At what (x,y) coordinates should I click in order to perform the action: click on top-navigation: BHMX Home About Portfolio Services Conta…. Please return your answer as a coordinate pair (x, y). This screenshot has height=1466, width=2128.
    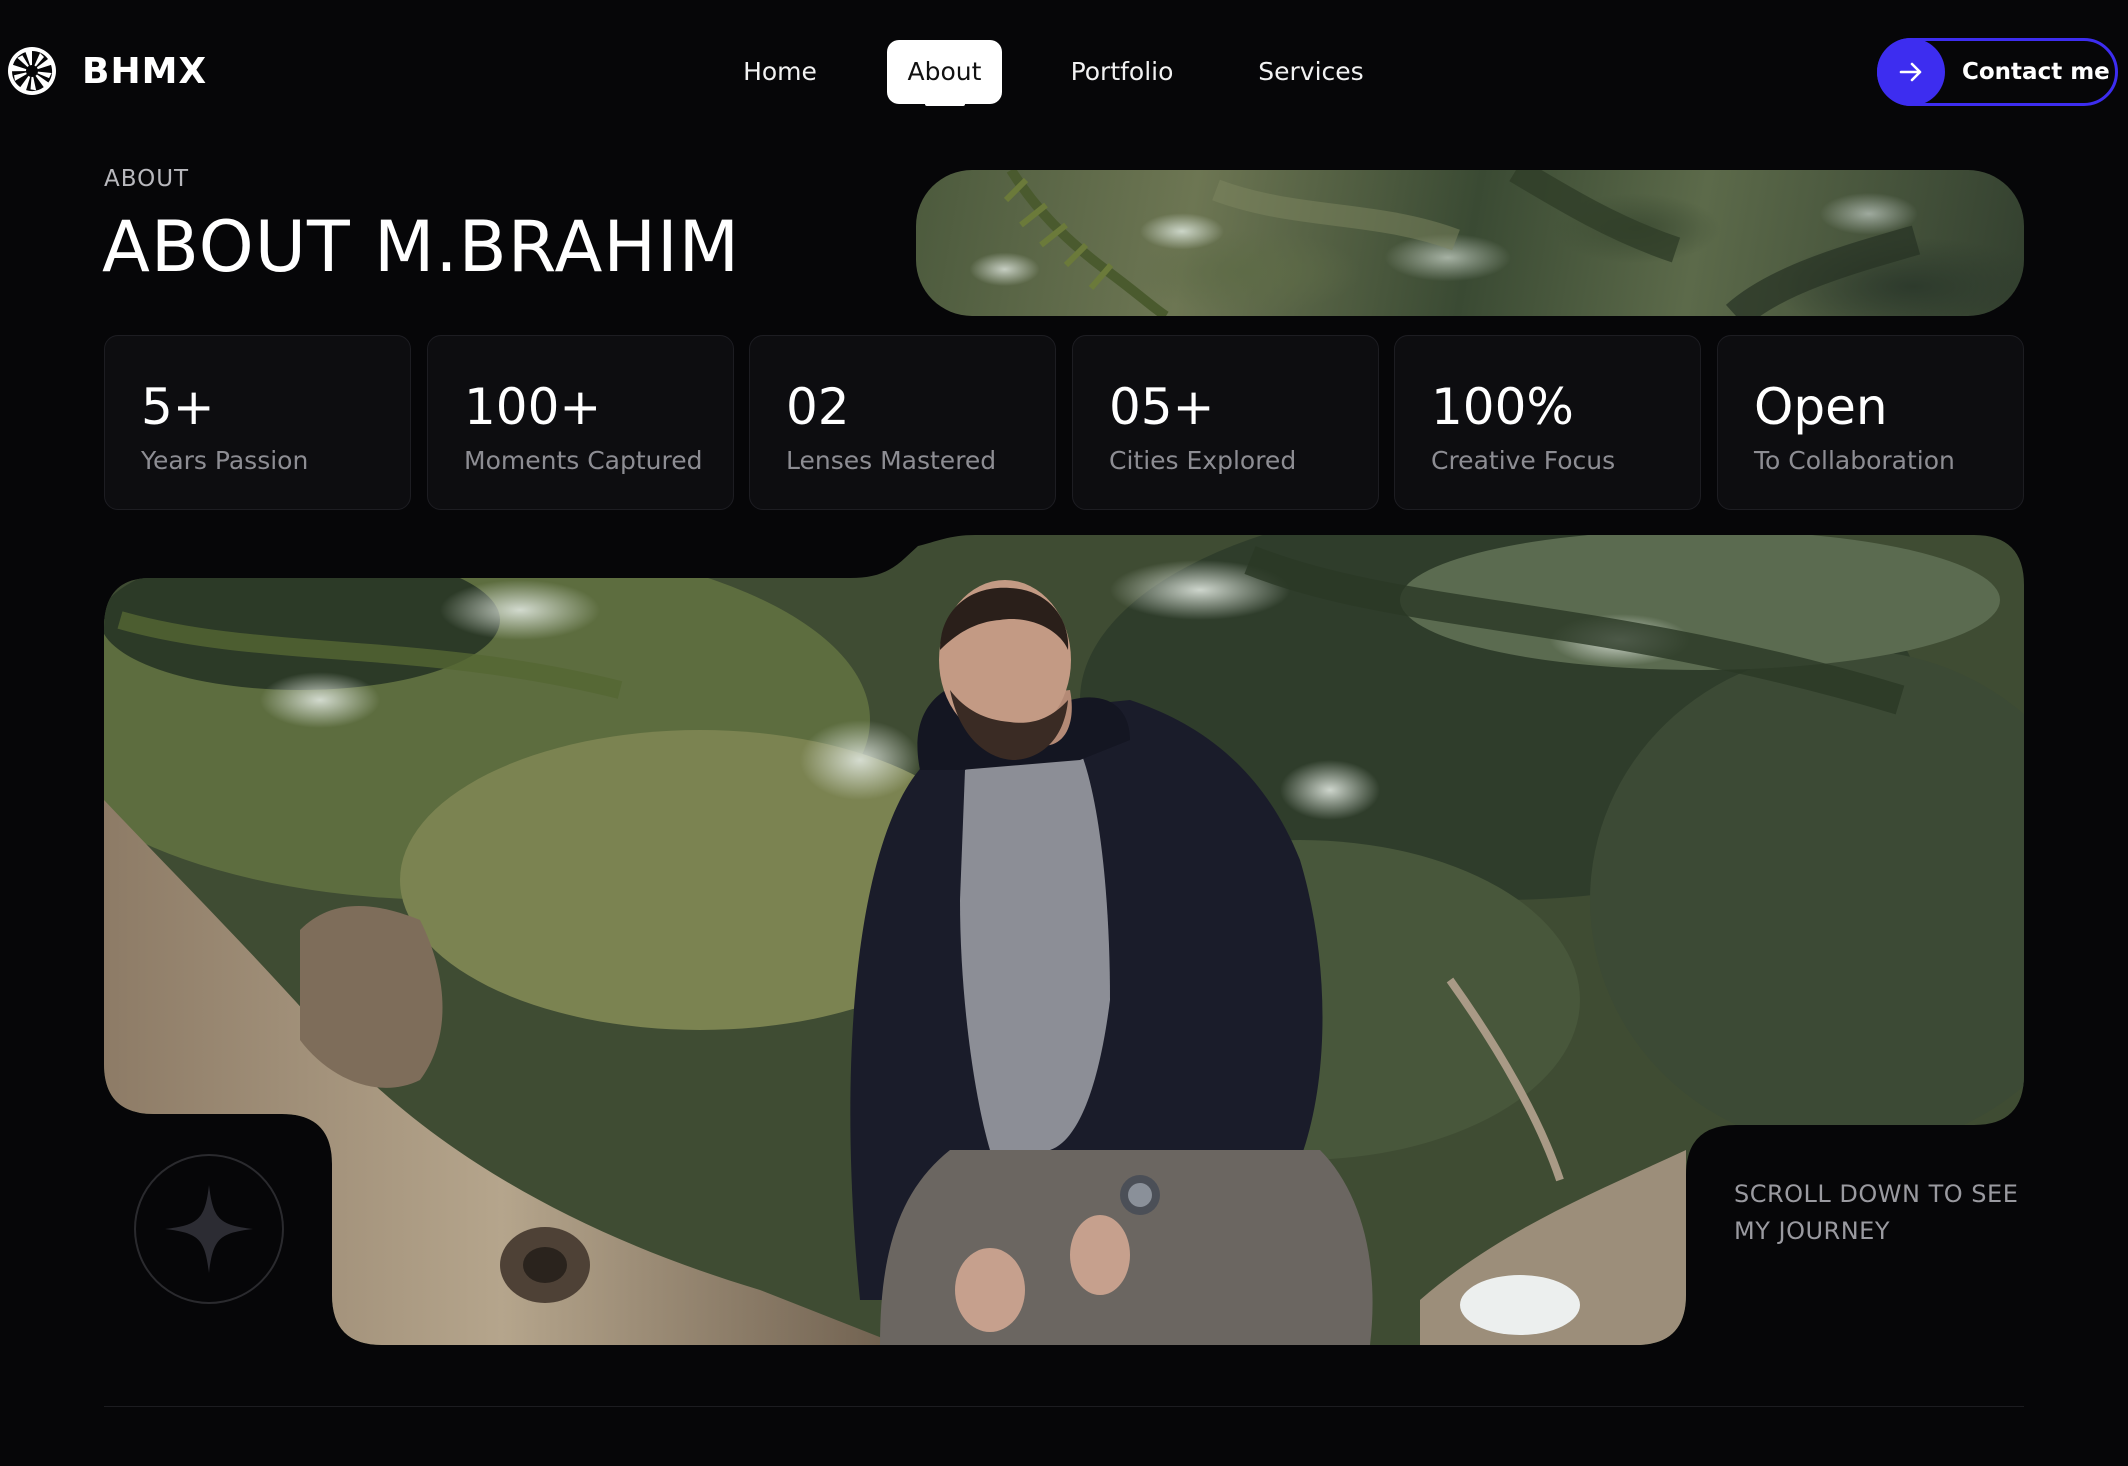
    Looking at the image, I should click on (1064, 72).